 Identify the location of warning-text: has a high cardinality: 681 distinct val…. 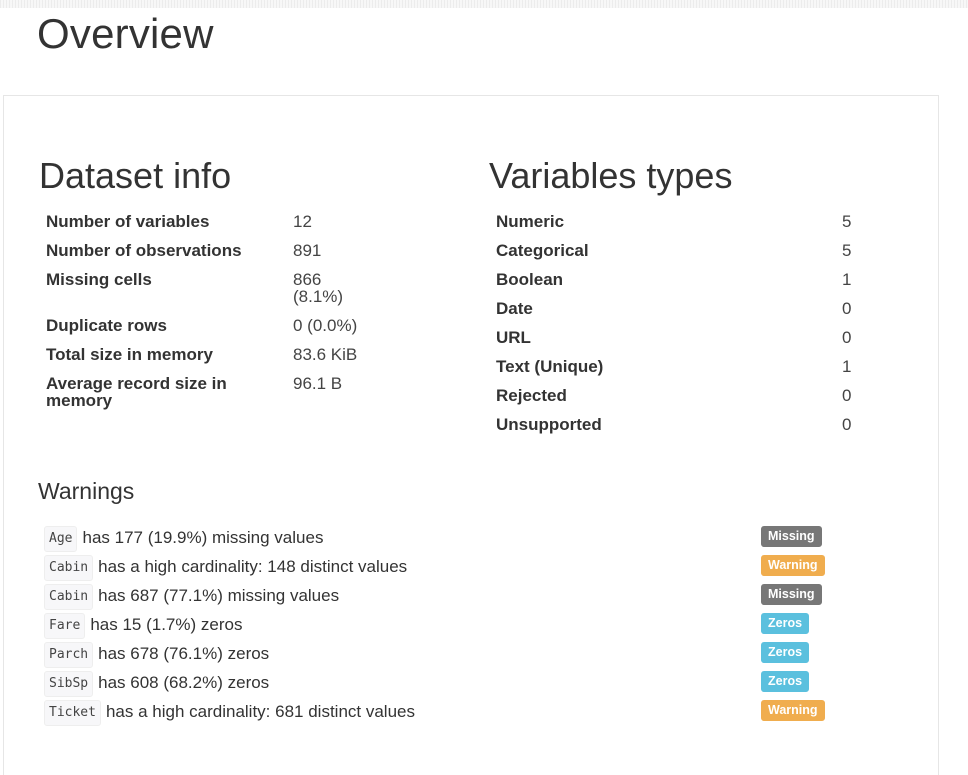
(260, 711).